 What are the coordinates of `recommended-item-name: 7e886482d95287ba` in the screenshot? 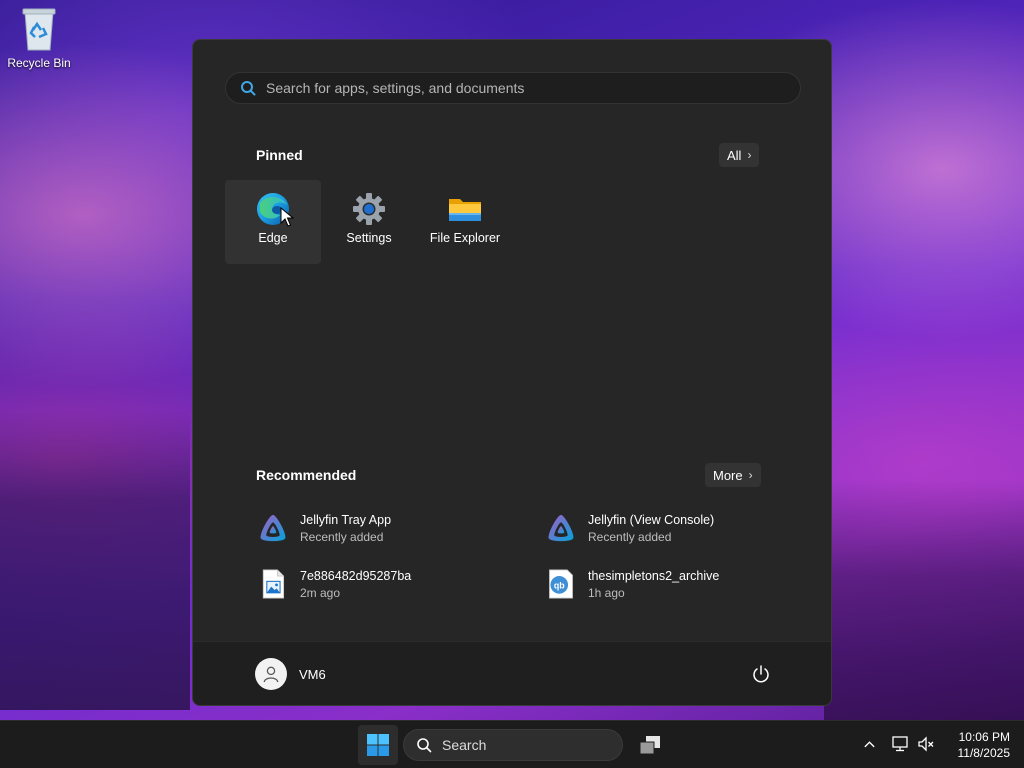 It's located at (356, 575).